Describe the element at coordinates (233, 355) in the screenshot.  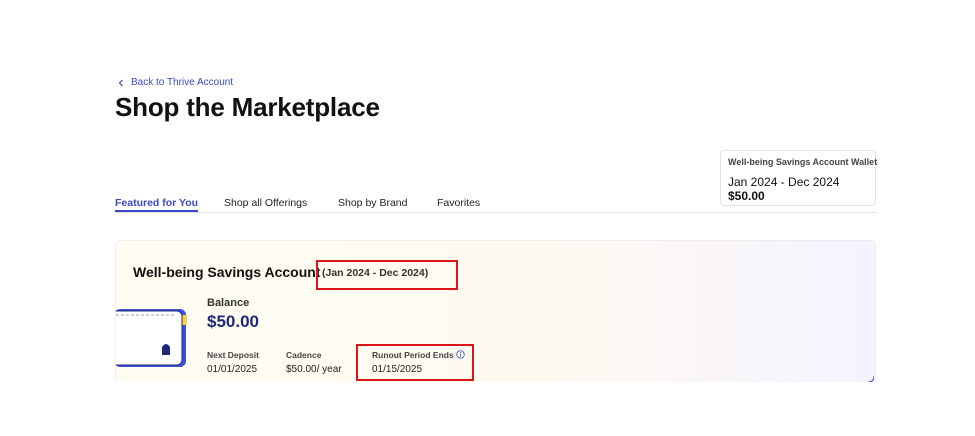
I see `next-deposit-label: Next Deposit` at that location.